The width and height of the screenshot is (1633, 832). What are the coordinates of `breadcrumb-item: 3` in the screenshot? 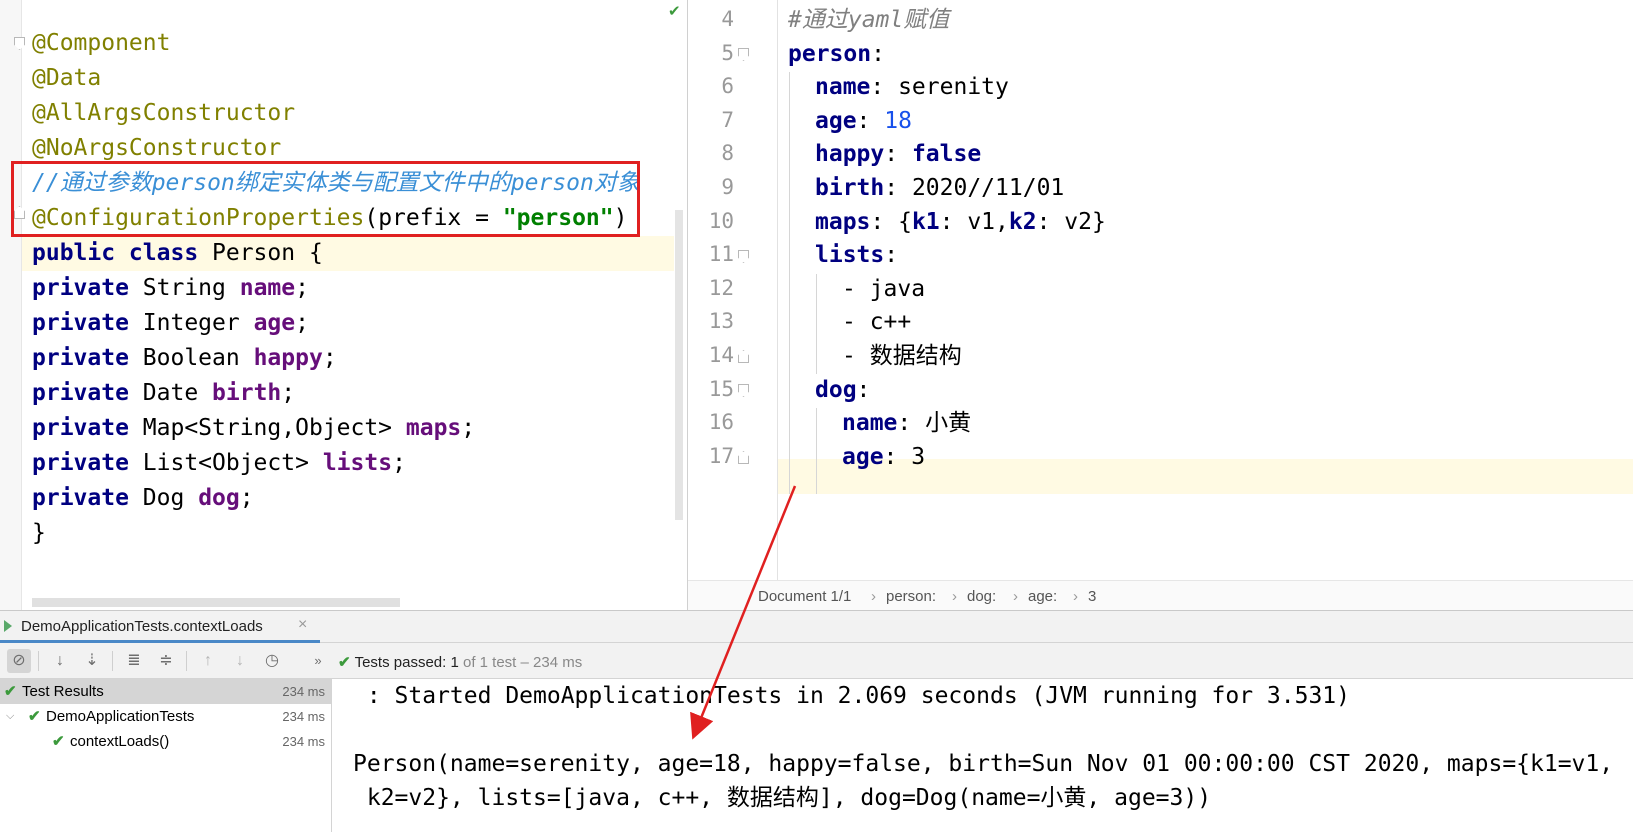 It's located at (1092, 596).